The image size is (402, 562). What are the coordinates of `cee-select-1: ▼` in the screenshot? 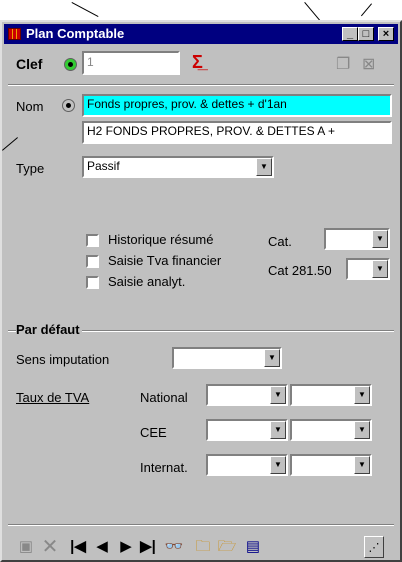 It's located at (247, 430).